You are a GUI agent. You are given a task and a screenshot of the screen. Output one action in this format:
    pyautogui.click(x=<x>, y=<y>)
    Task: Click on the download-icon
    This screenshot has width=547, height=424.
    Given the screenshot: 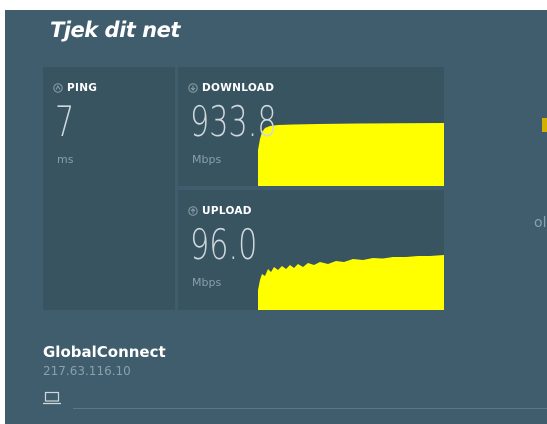 What is the action you would take?
    pyautogui.click(x=193, y=88)
    